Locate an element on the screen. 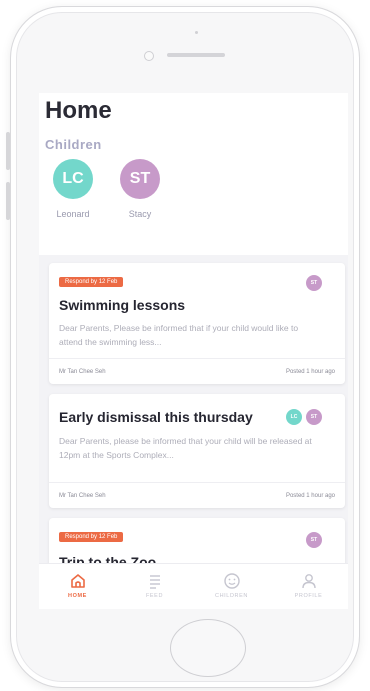 The image size is (370, 691). tab-label: FEED is located at coordinates (154, 596).